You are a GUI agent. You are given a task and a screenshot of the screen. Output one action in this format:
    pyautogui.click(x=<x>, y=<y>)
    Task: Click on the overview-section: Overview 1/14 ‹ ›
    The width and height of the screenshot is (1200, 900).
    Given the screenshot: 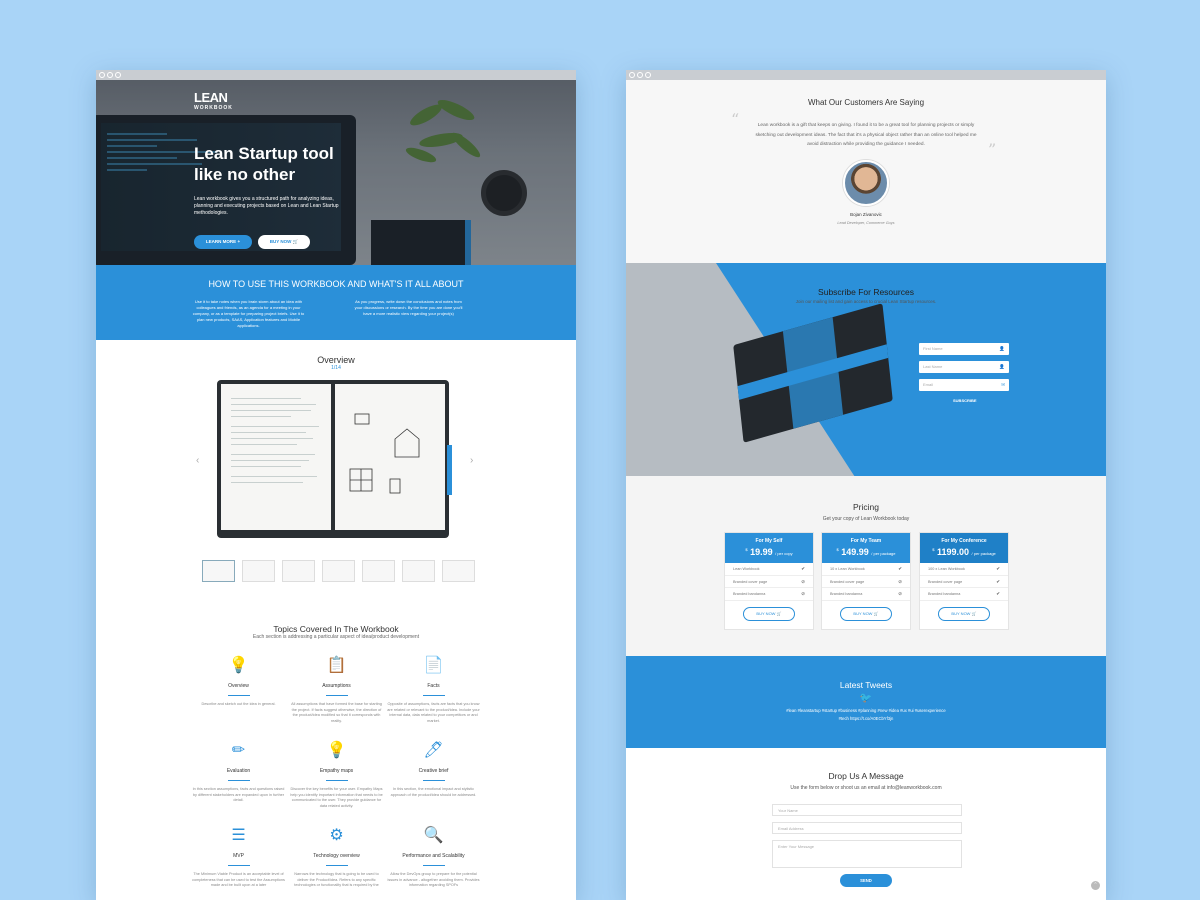 What is the action you would take?
    pyautogui.click(x=336, y=461)
    